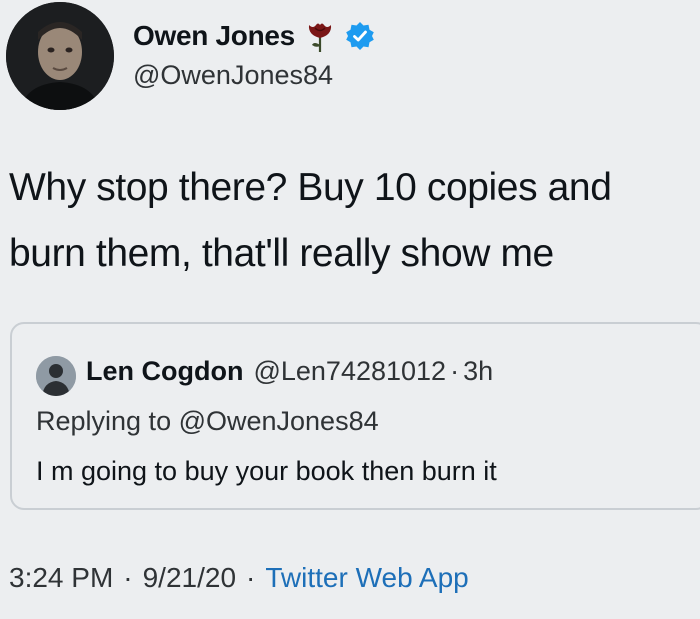 Image resolution: width=700 pixels, height=619 pixels. What do you see at coordinates (360, 36) in the screenshot?
I see `verified-badge-icon` at bounding box center [360, 36].